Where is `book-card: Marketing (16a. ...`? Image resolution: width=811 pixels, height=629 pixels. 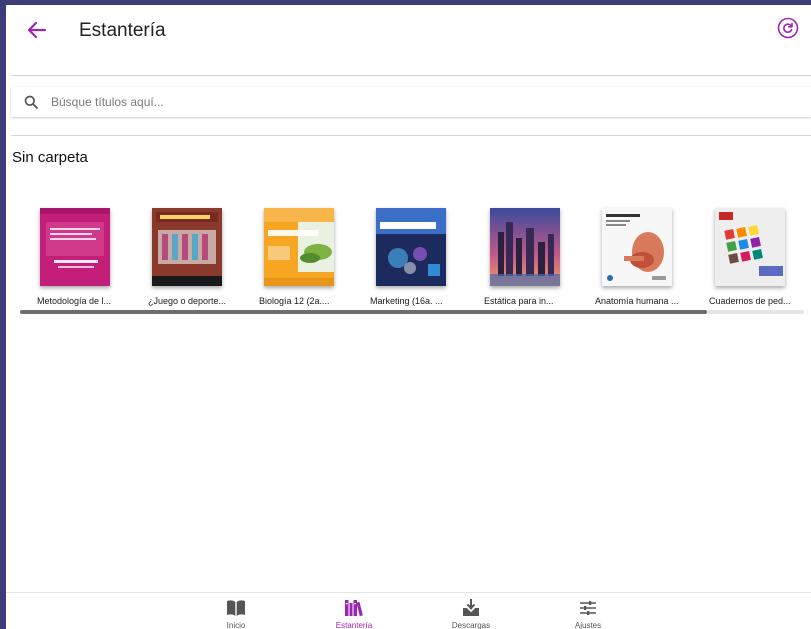
book-card: Marketing (16a. ... is located at coordinates (425, 260).